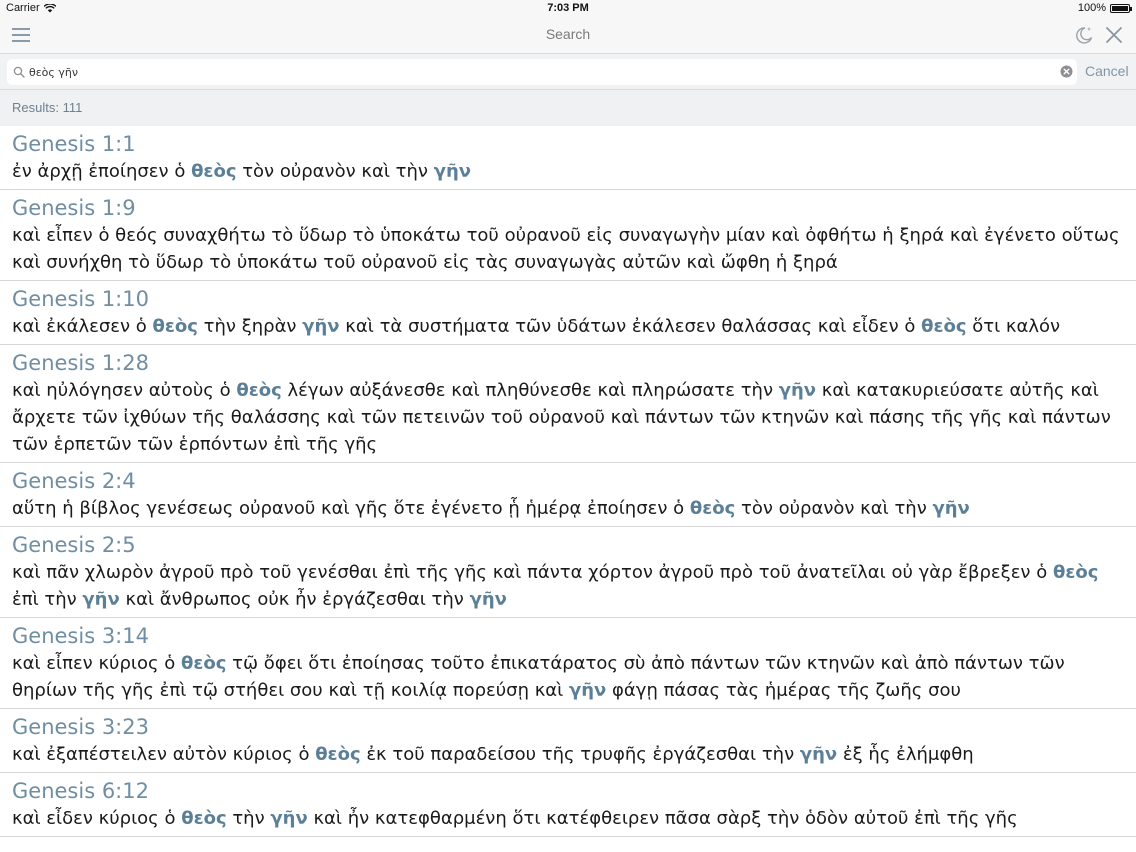  I want to click on verse-reference: Genesis 2:4, so click(74, 481).